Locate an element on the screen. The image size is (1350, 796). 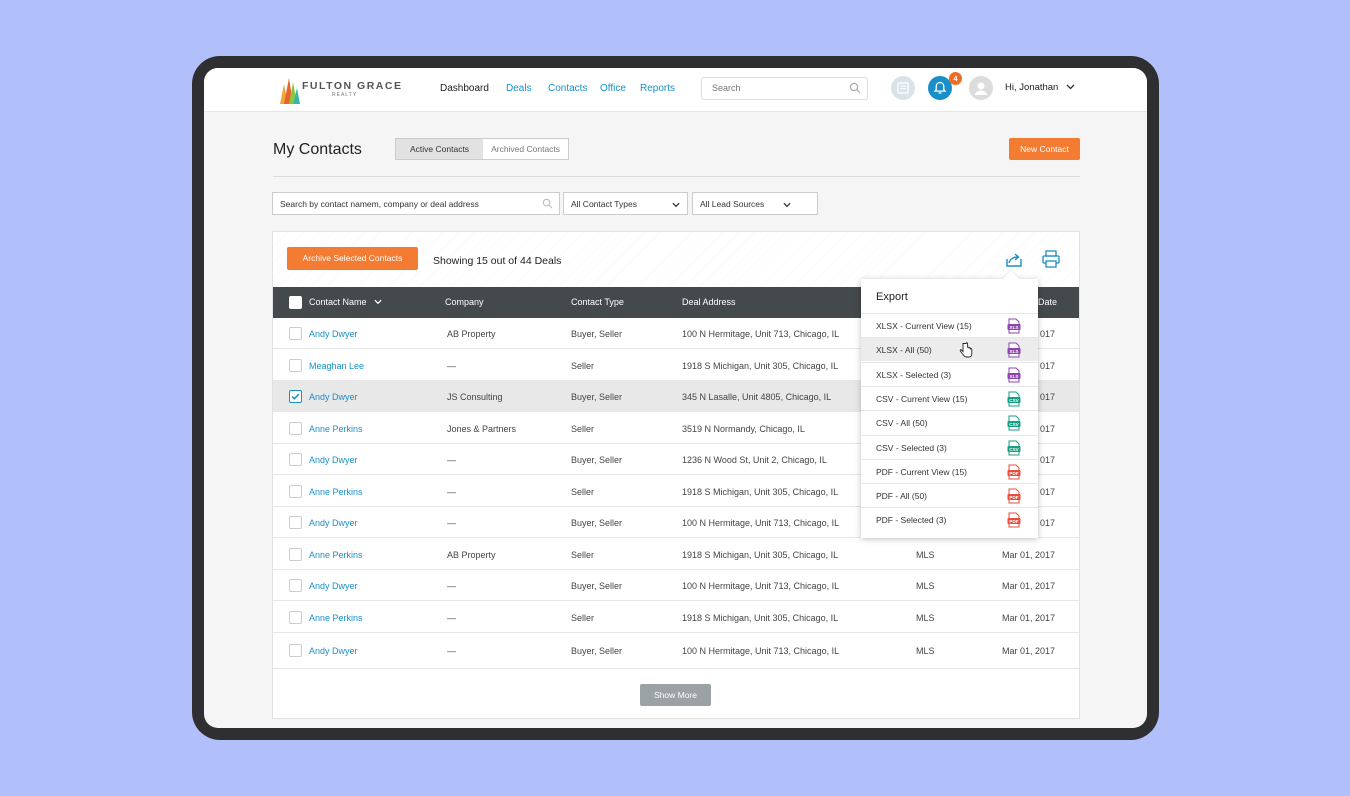
export-option-pdf: PDF - Current View (15) PDF is located at coordinates (949, 470).